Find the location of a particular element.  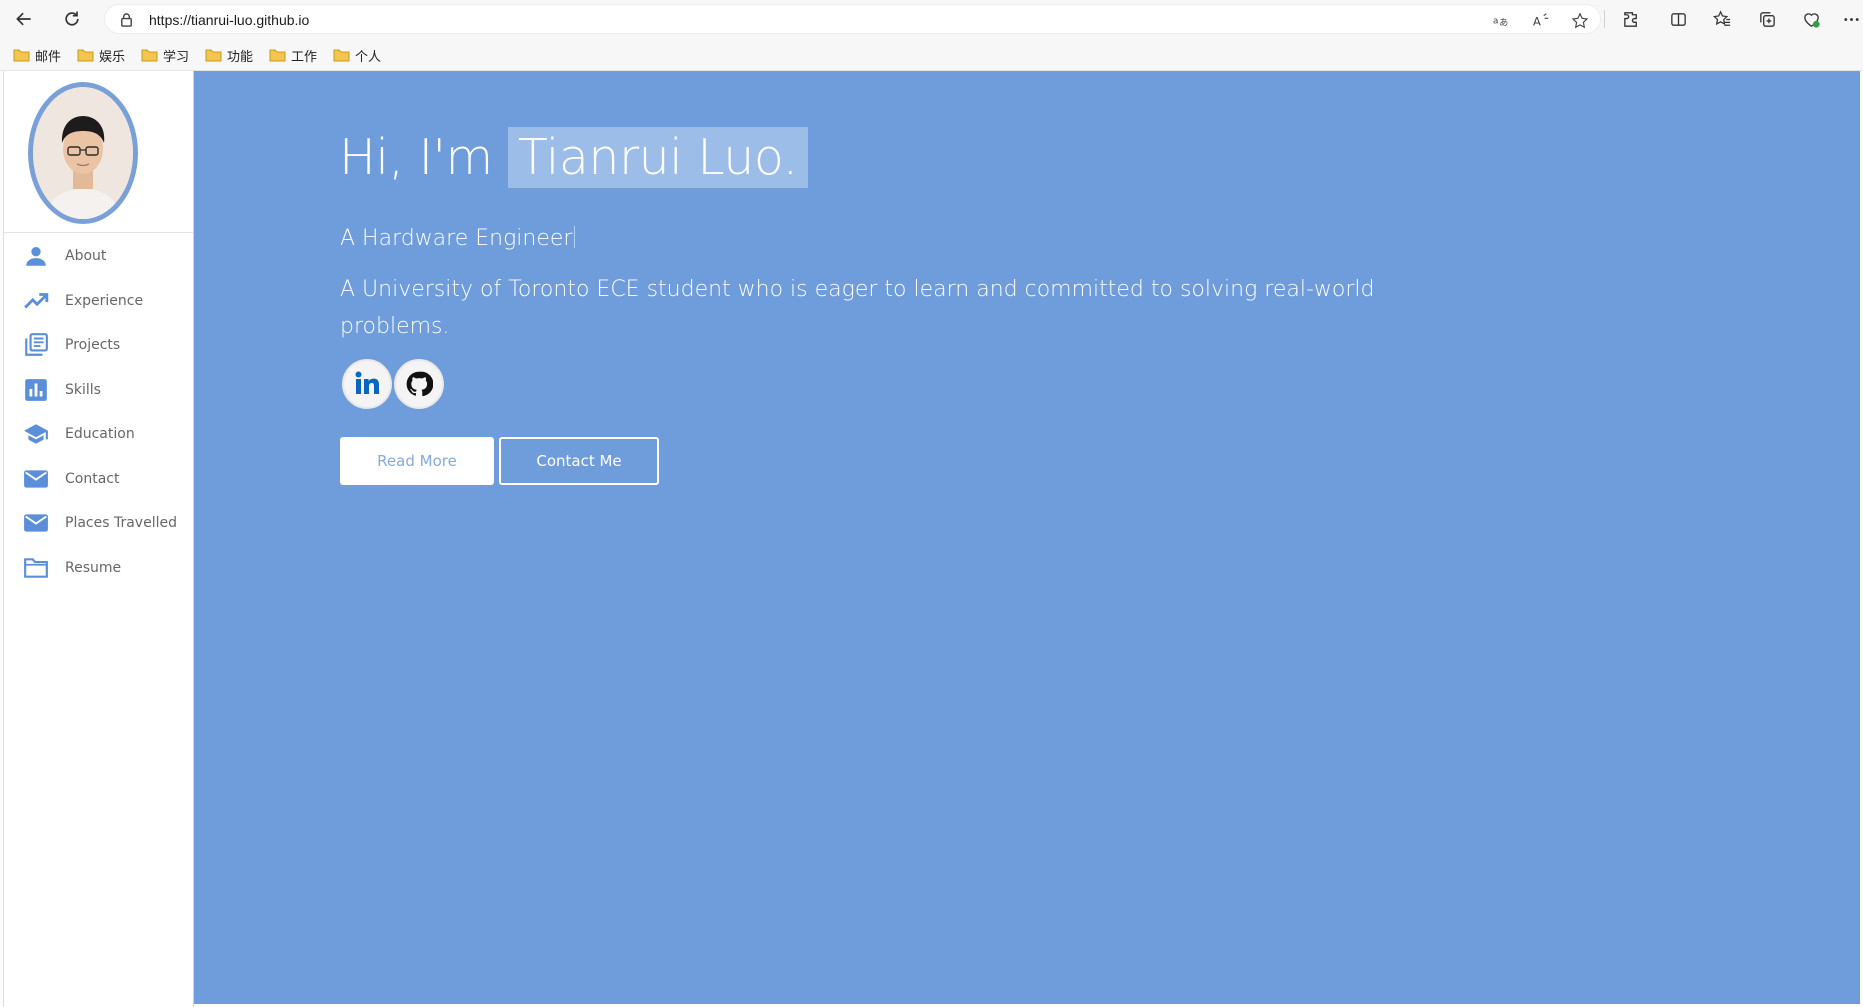

bookmark-folder: 娱乐 is located at coordinates (101, 55).